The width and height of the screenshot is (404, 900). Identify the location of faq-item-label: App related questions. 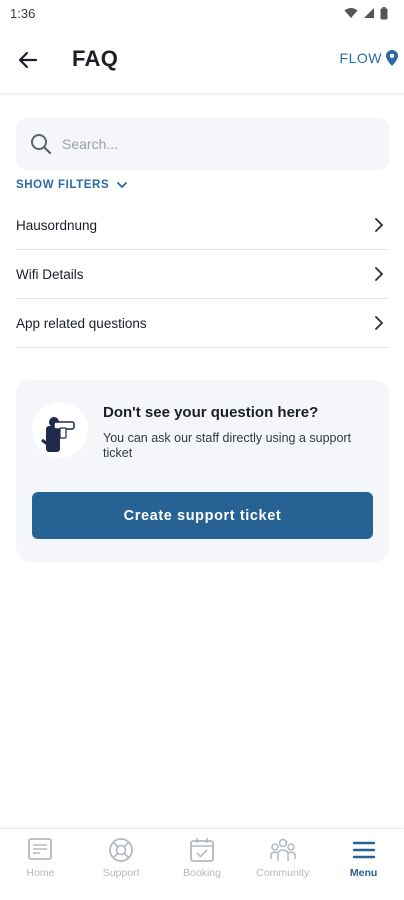
(81, 323).